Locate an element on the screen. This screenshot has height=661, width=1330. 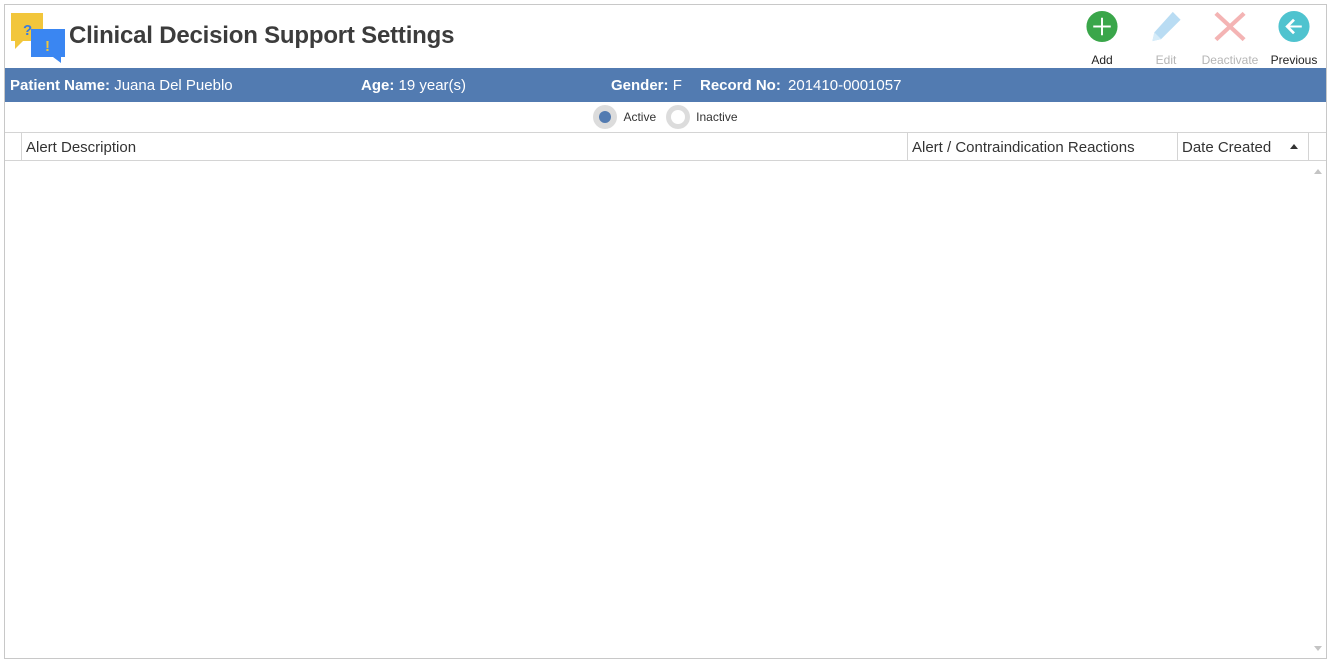
inactive-radio-label: Inactive is located at coordinates (717, 117).